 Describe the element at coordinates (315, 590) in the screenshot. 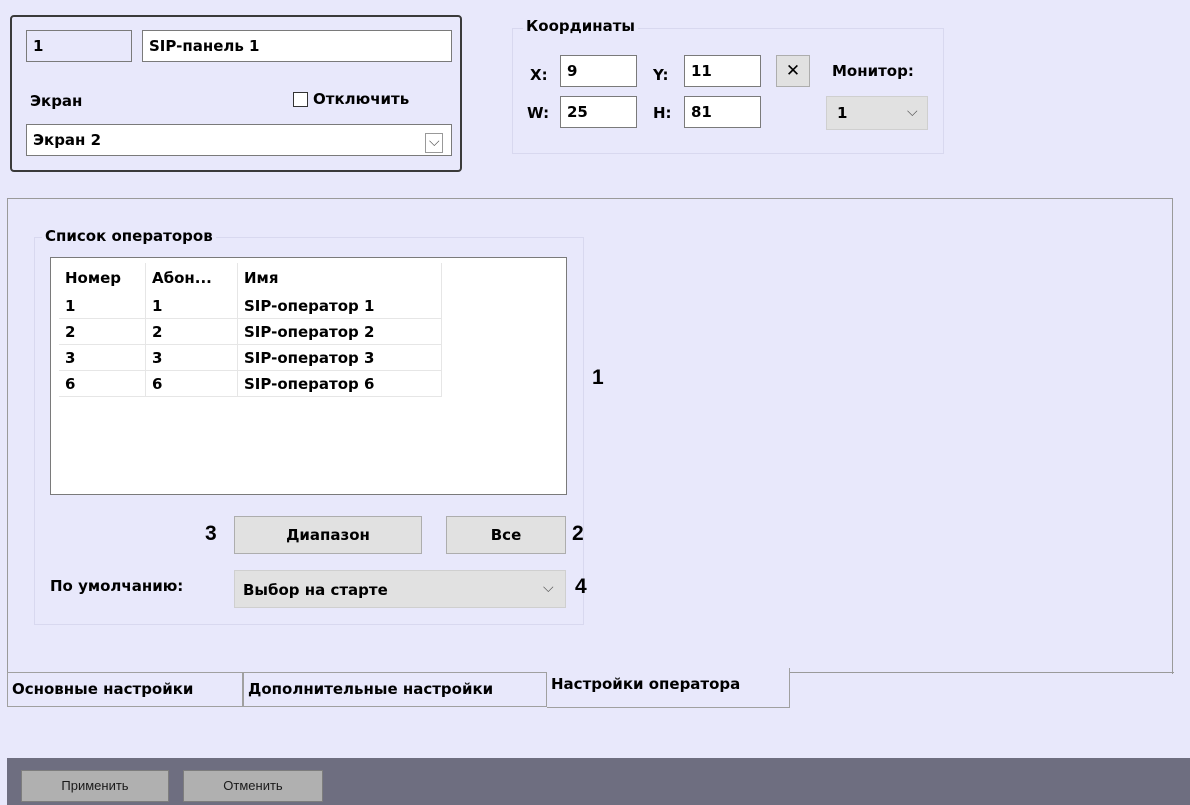

I see `default-select-value: Выбор на старте` at that location.